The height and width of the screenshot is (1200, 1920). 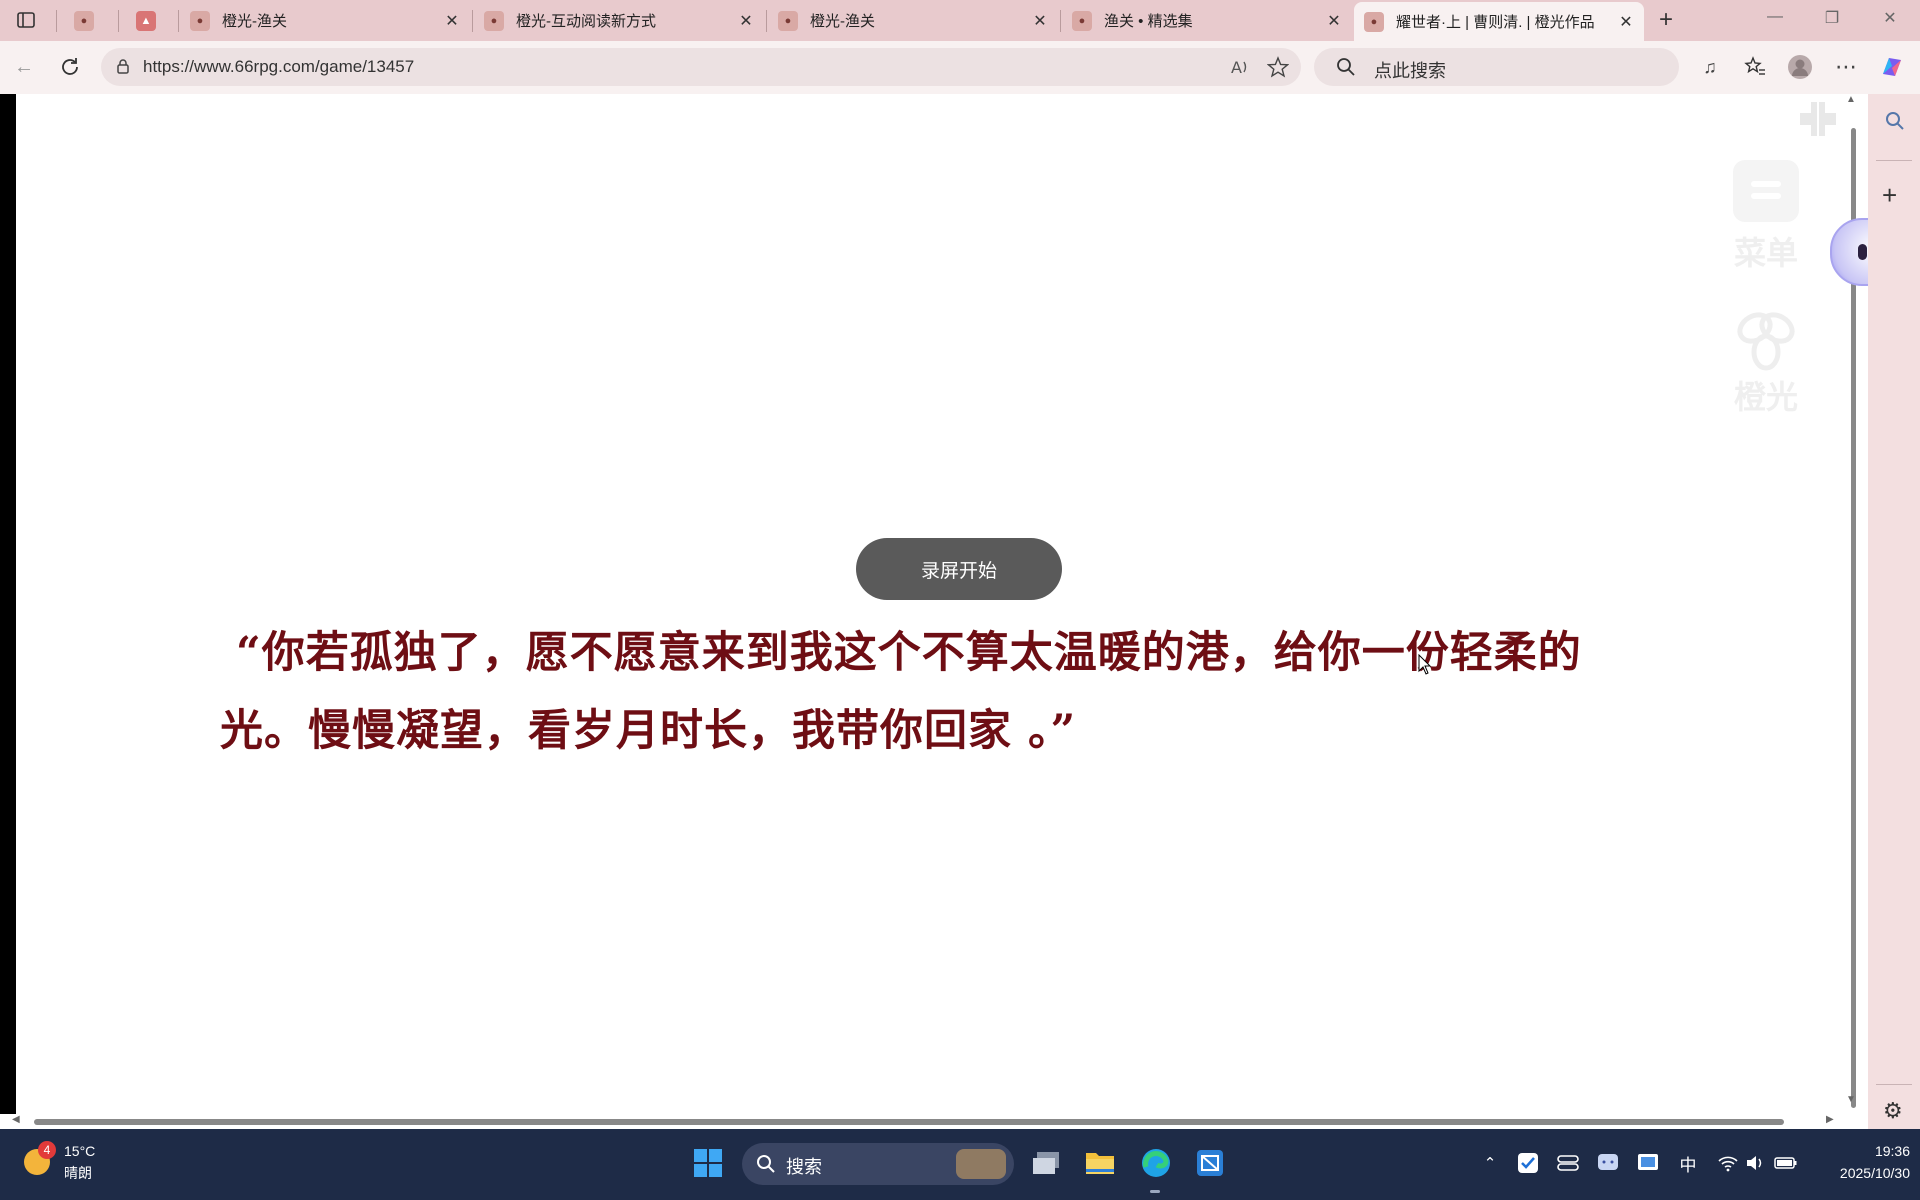 What do you see at coordinates (1608, 1163) in the screenshot?
I see `tray-chat-icon` at bounding box center [1608, 1163].